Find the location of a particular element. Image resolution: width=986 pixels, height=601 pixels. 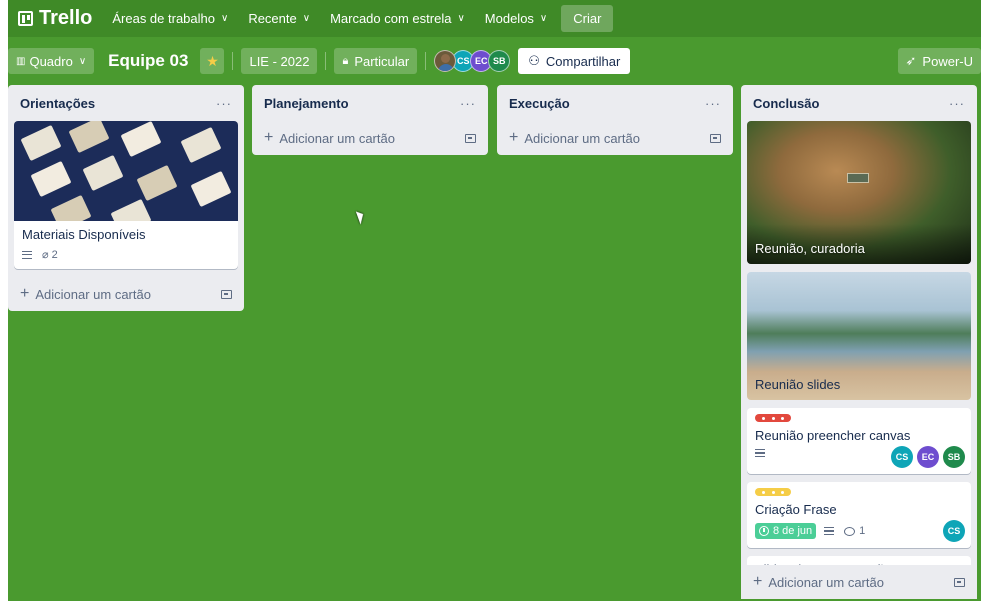

trello-logo: Trello is located at coordinates (55, 18).